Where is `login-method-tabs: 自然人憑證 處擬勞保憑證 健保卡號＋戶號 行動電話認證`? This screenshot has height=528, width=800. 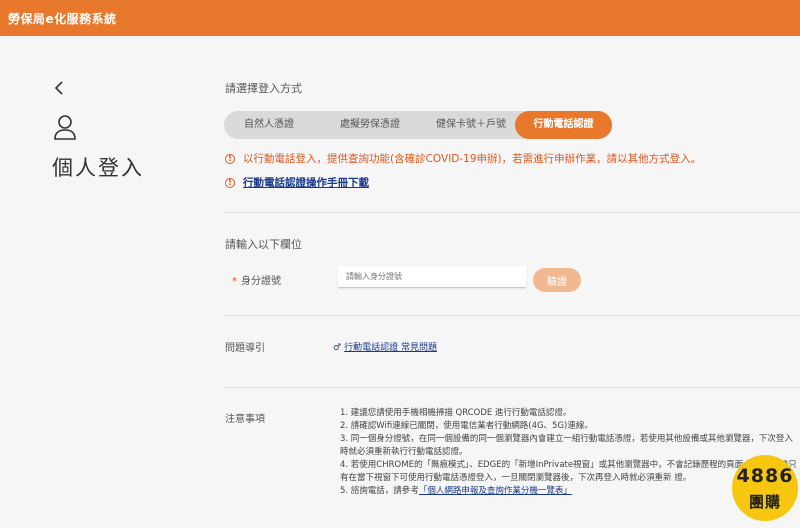 login-method-tabs: 自然人憑證 處擬勞保憑證 健保卡號＋戶號 行動電話認證 is located at coordinates (418, 125).